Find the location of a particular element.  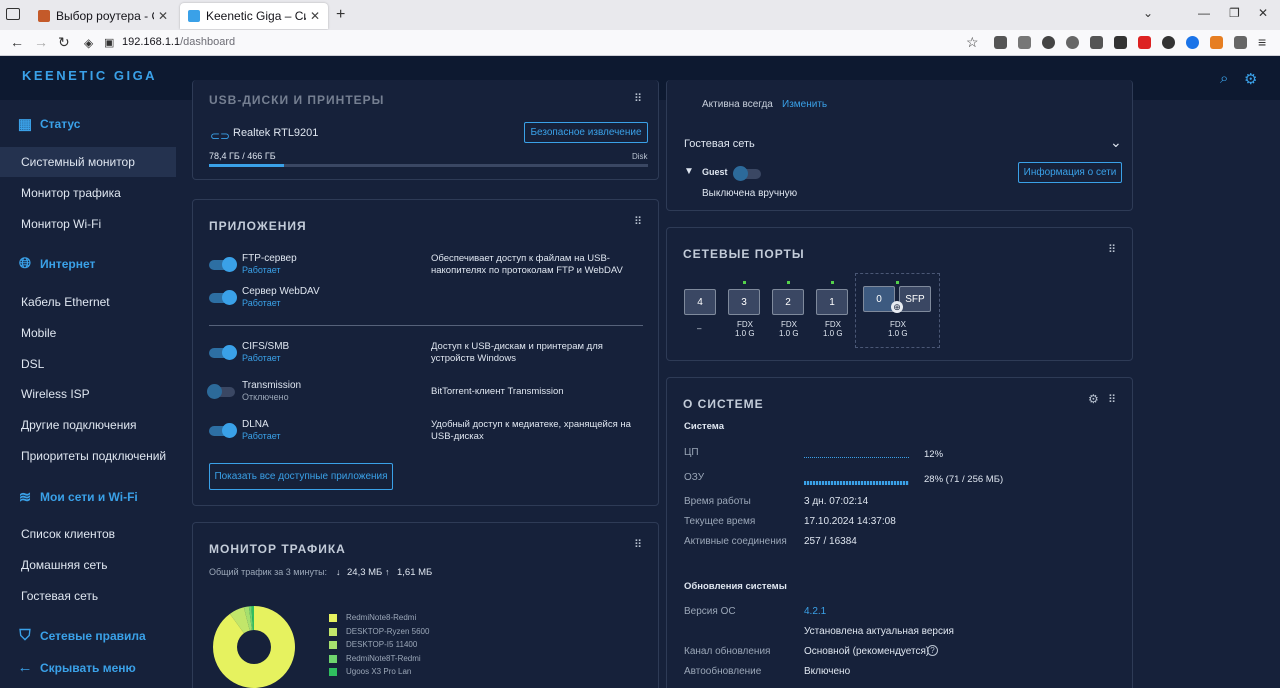

port-4: 4 is located at coordinates (700, 302).